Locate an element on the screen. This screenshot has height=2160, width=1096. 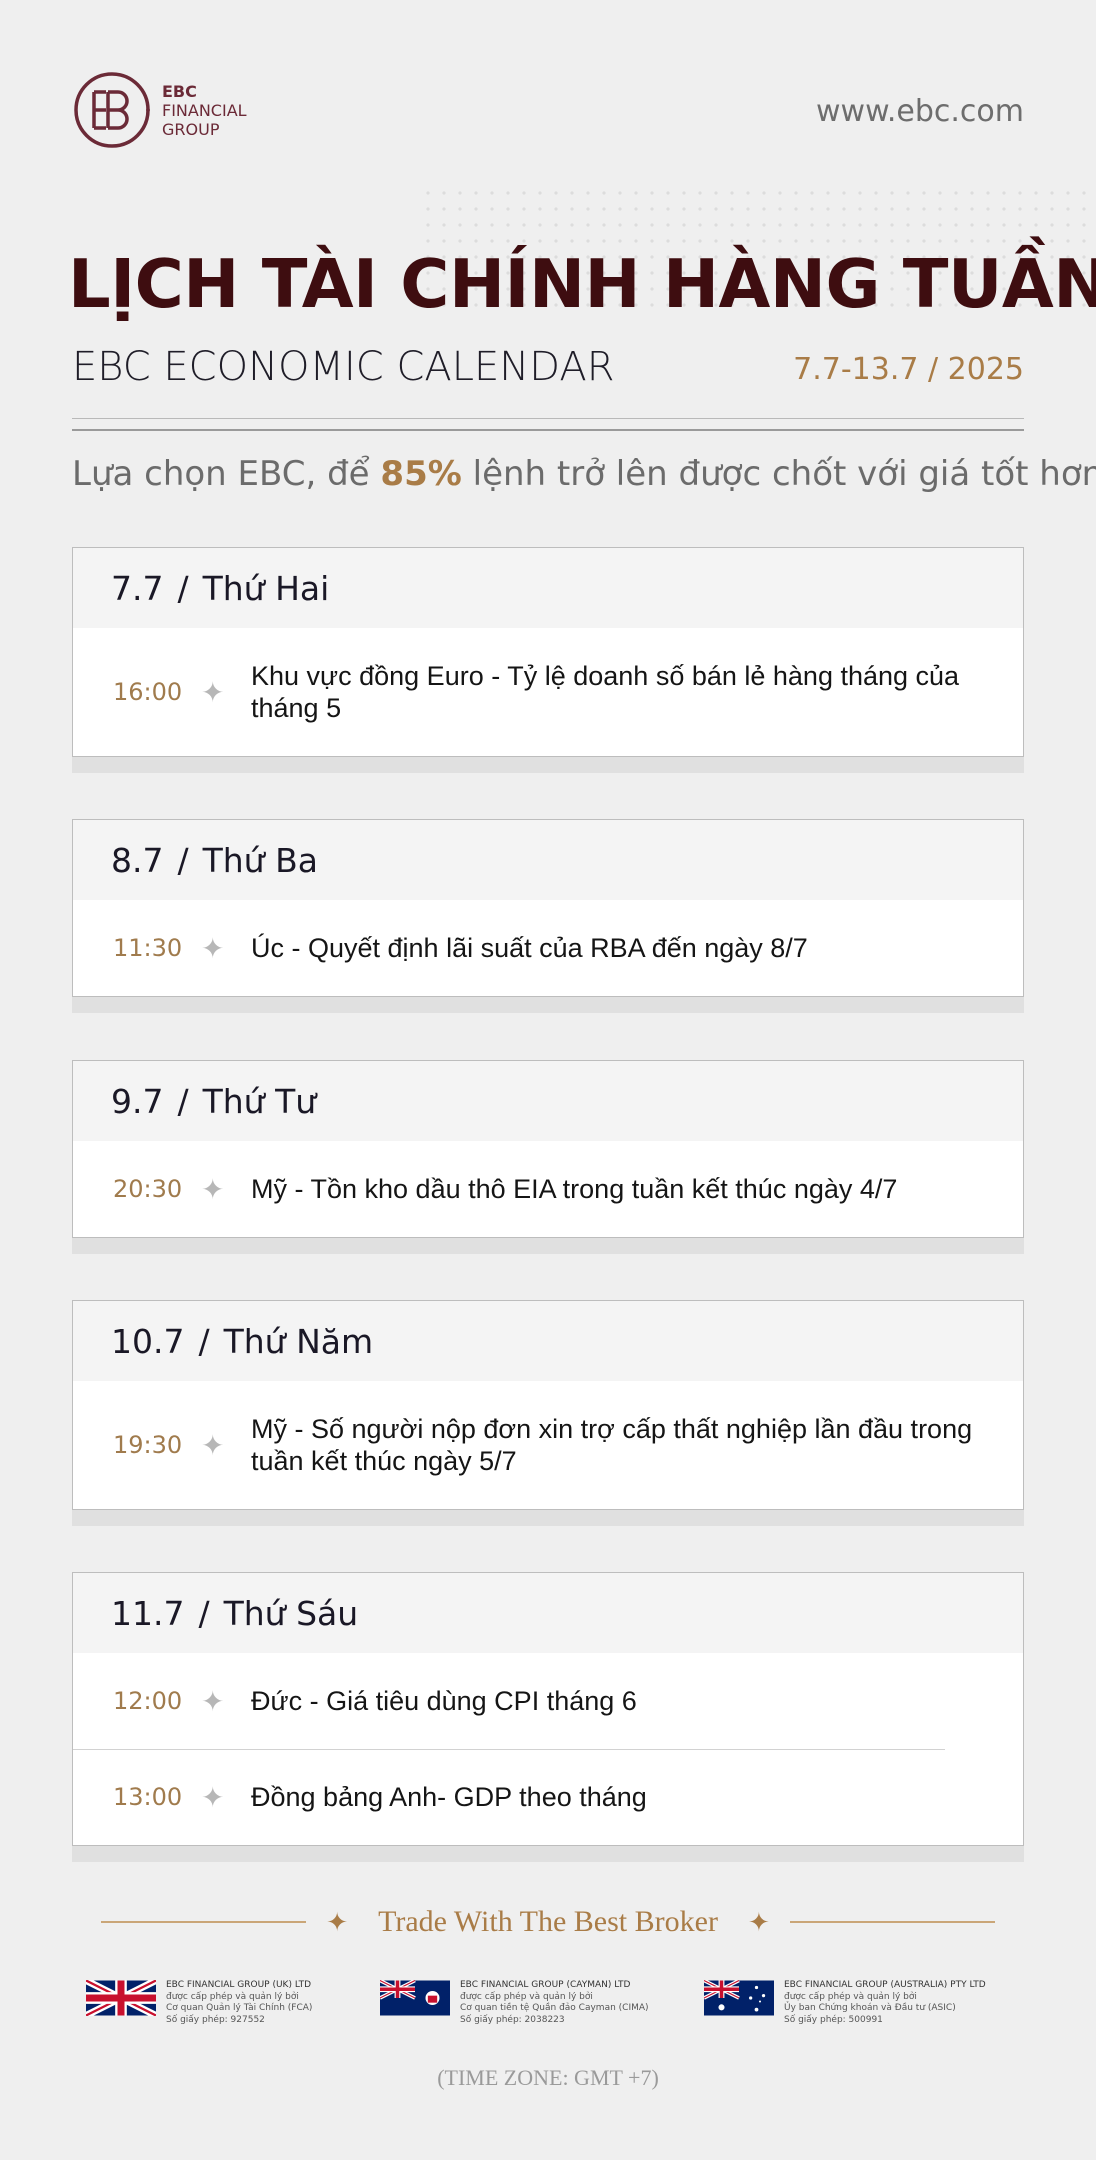
logo-wordmark: EBC FINANCIAL GROUP is located at coordinates (204, 110).